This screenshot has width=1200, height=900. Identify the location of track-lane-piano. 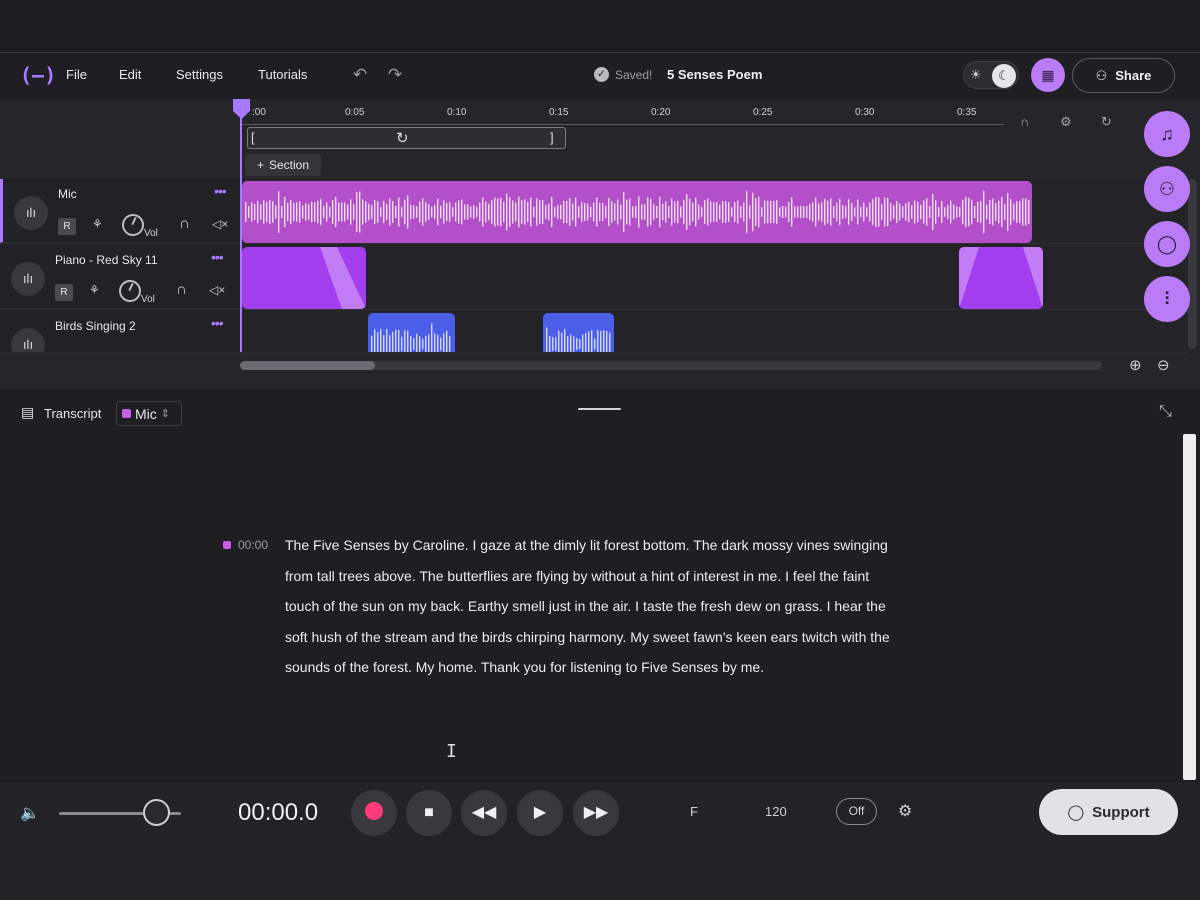
(714, 277).